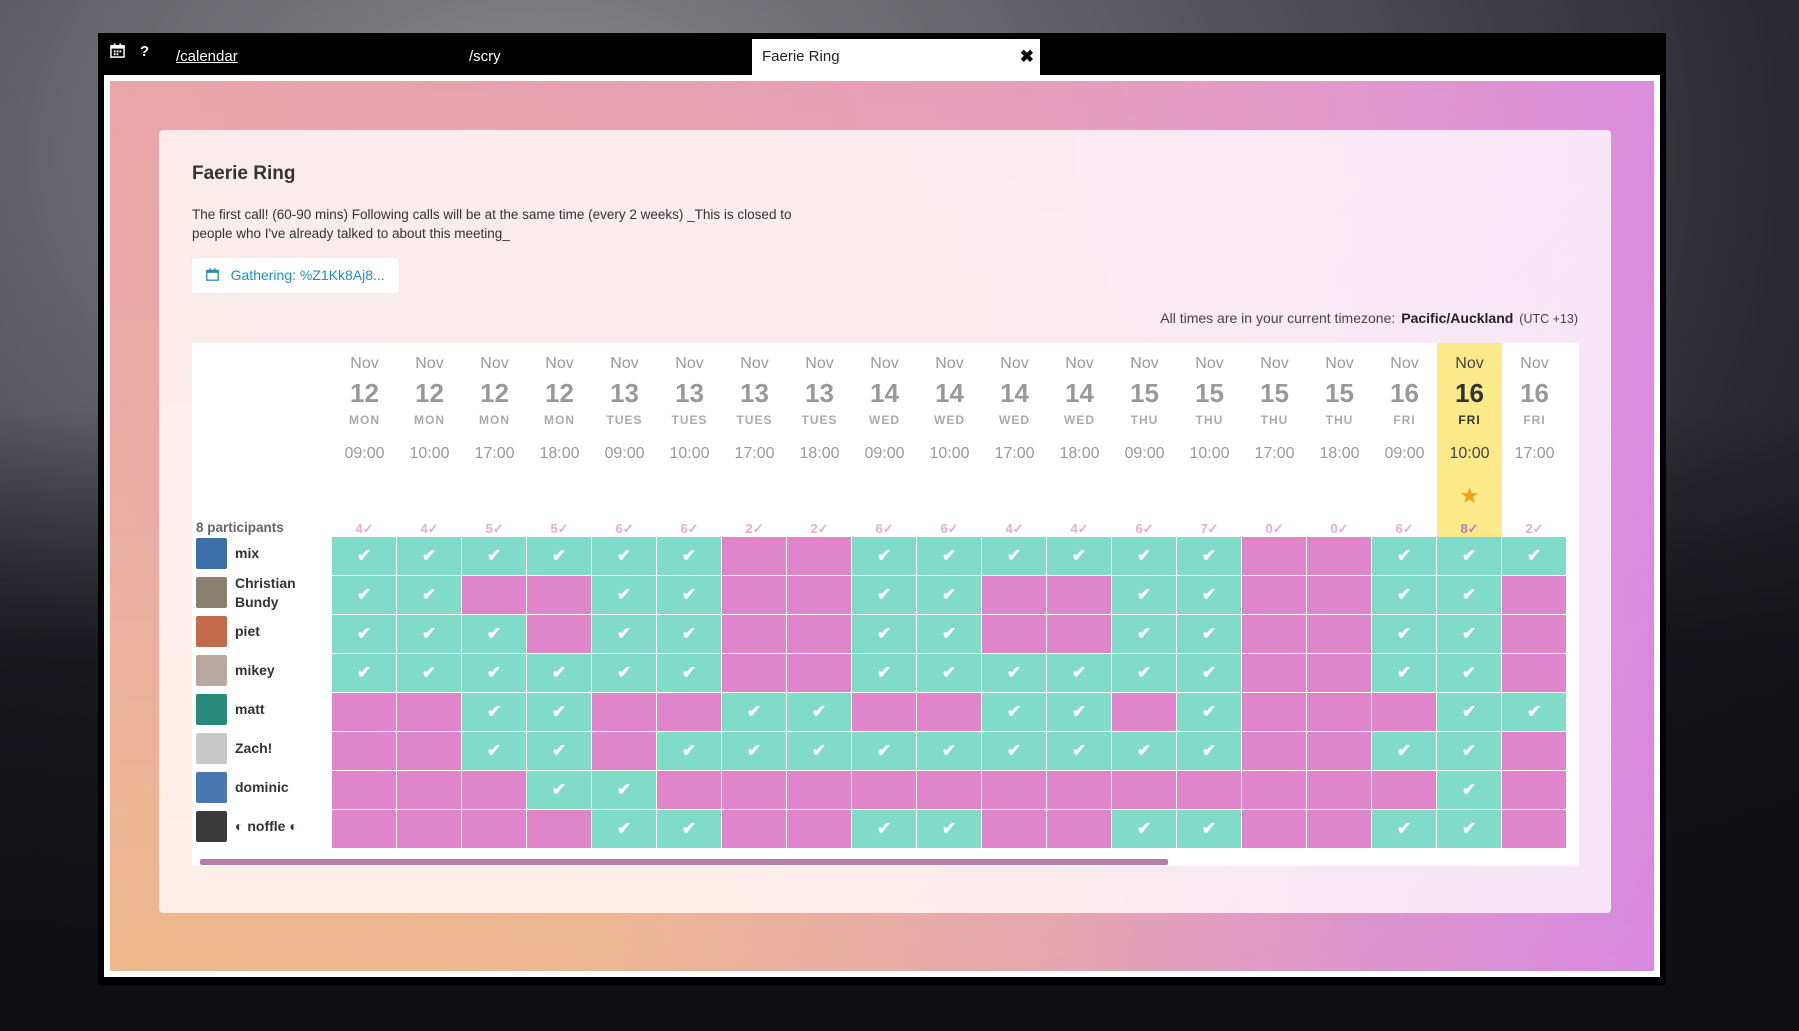 This screenshot has height=1031, width=1799. What do you see at coordinates (117, 51) in the screenshot?
I see `calendar-icon` at bounding box center [117, 51].